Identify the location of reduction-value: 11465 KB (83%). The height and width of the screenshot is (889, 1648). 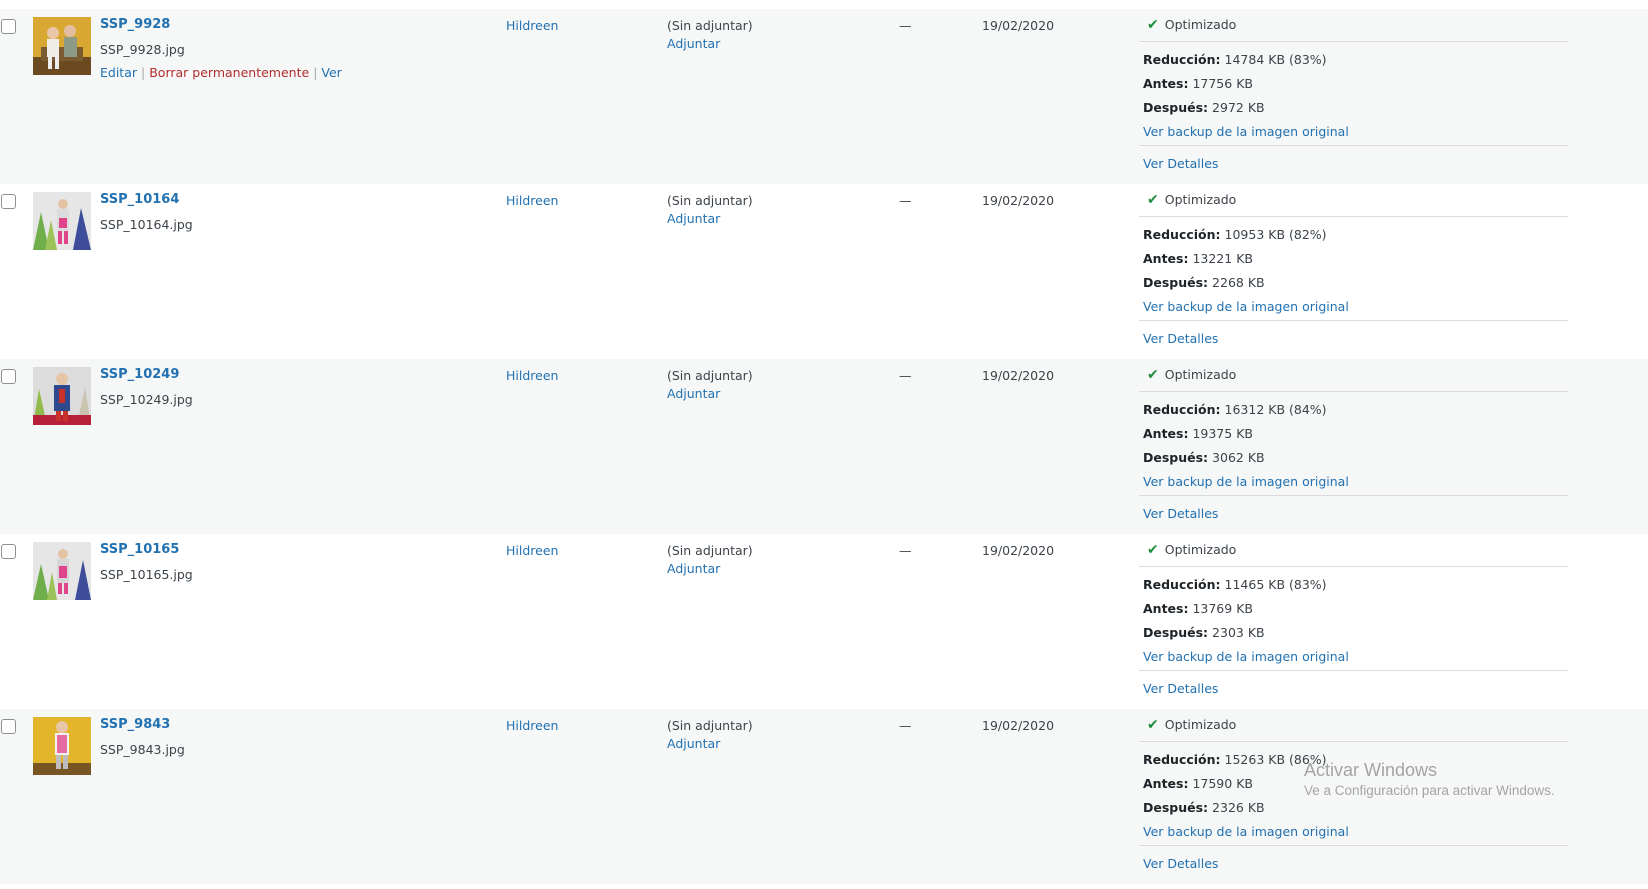
(1275, 584).